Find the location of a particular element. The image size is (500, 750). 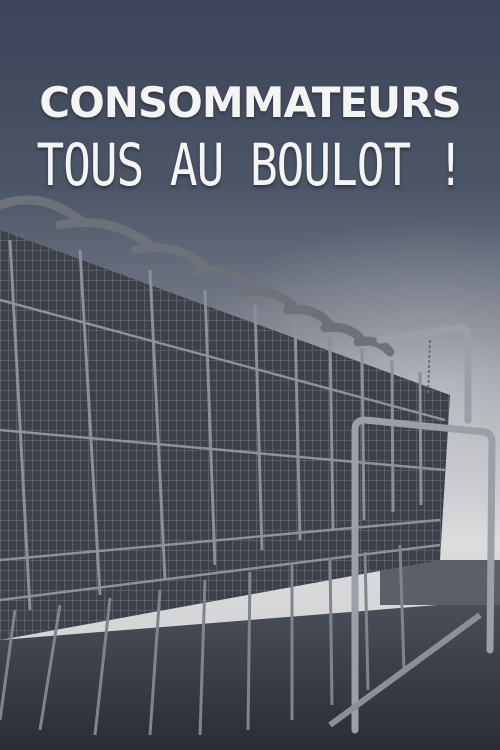

chain is located at coordinates (429, 367).